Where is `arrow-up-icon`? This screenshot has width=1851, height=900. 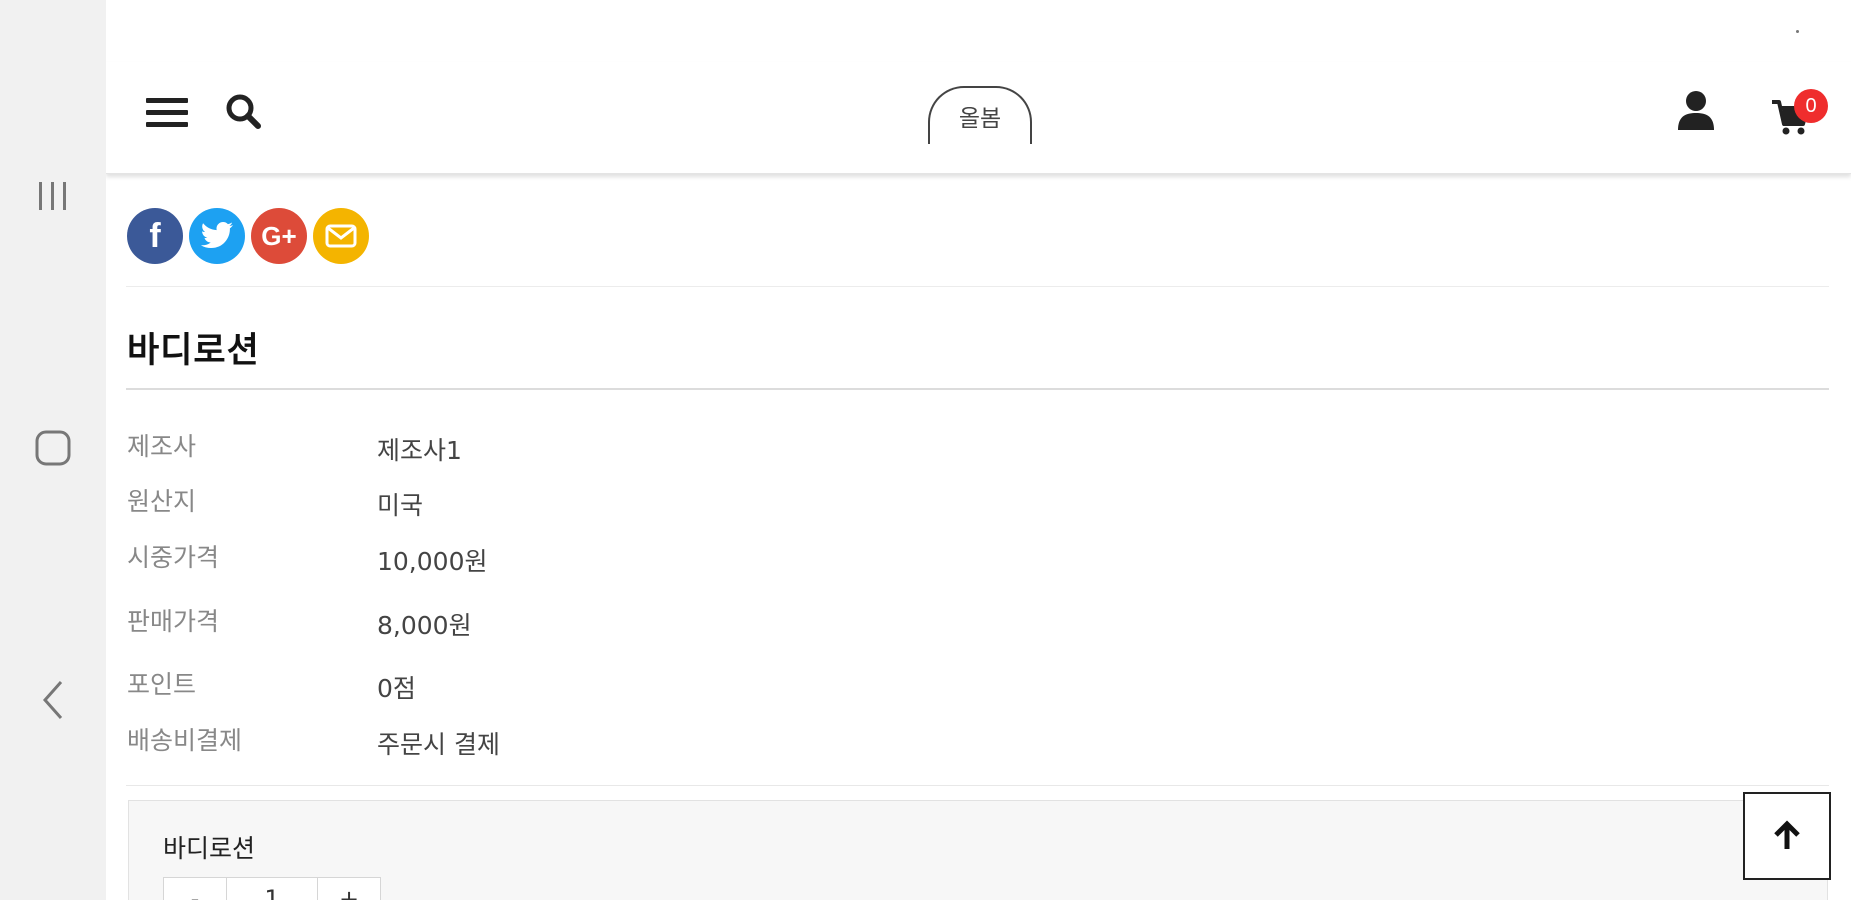
arrow-up-icon is located at coordinates (1787, 834).